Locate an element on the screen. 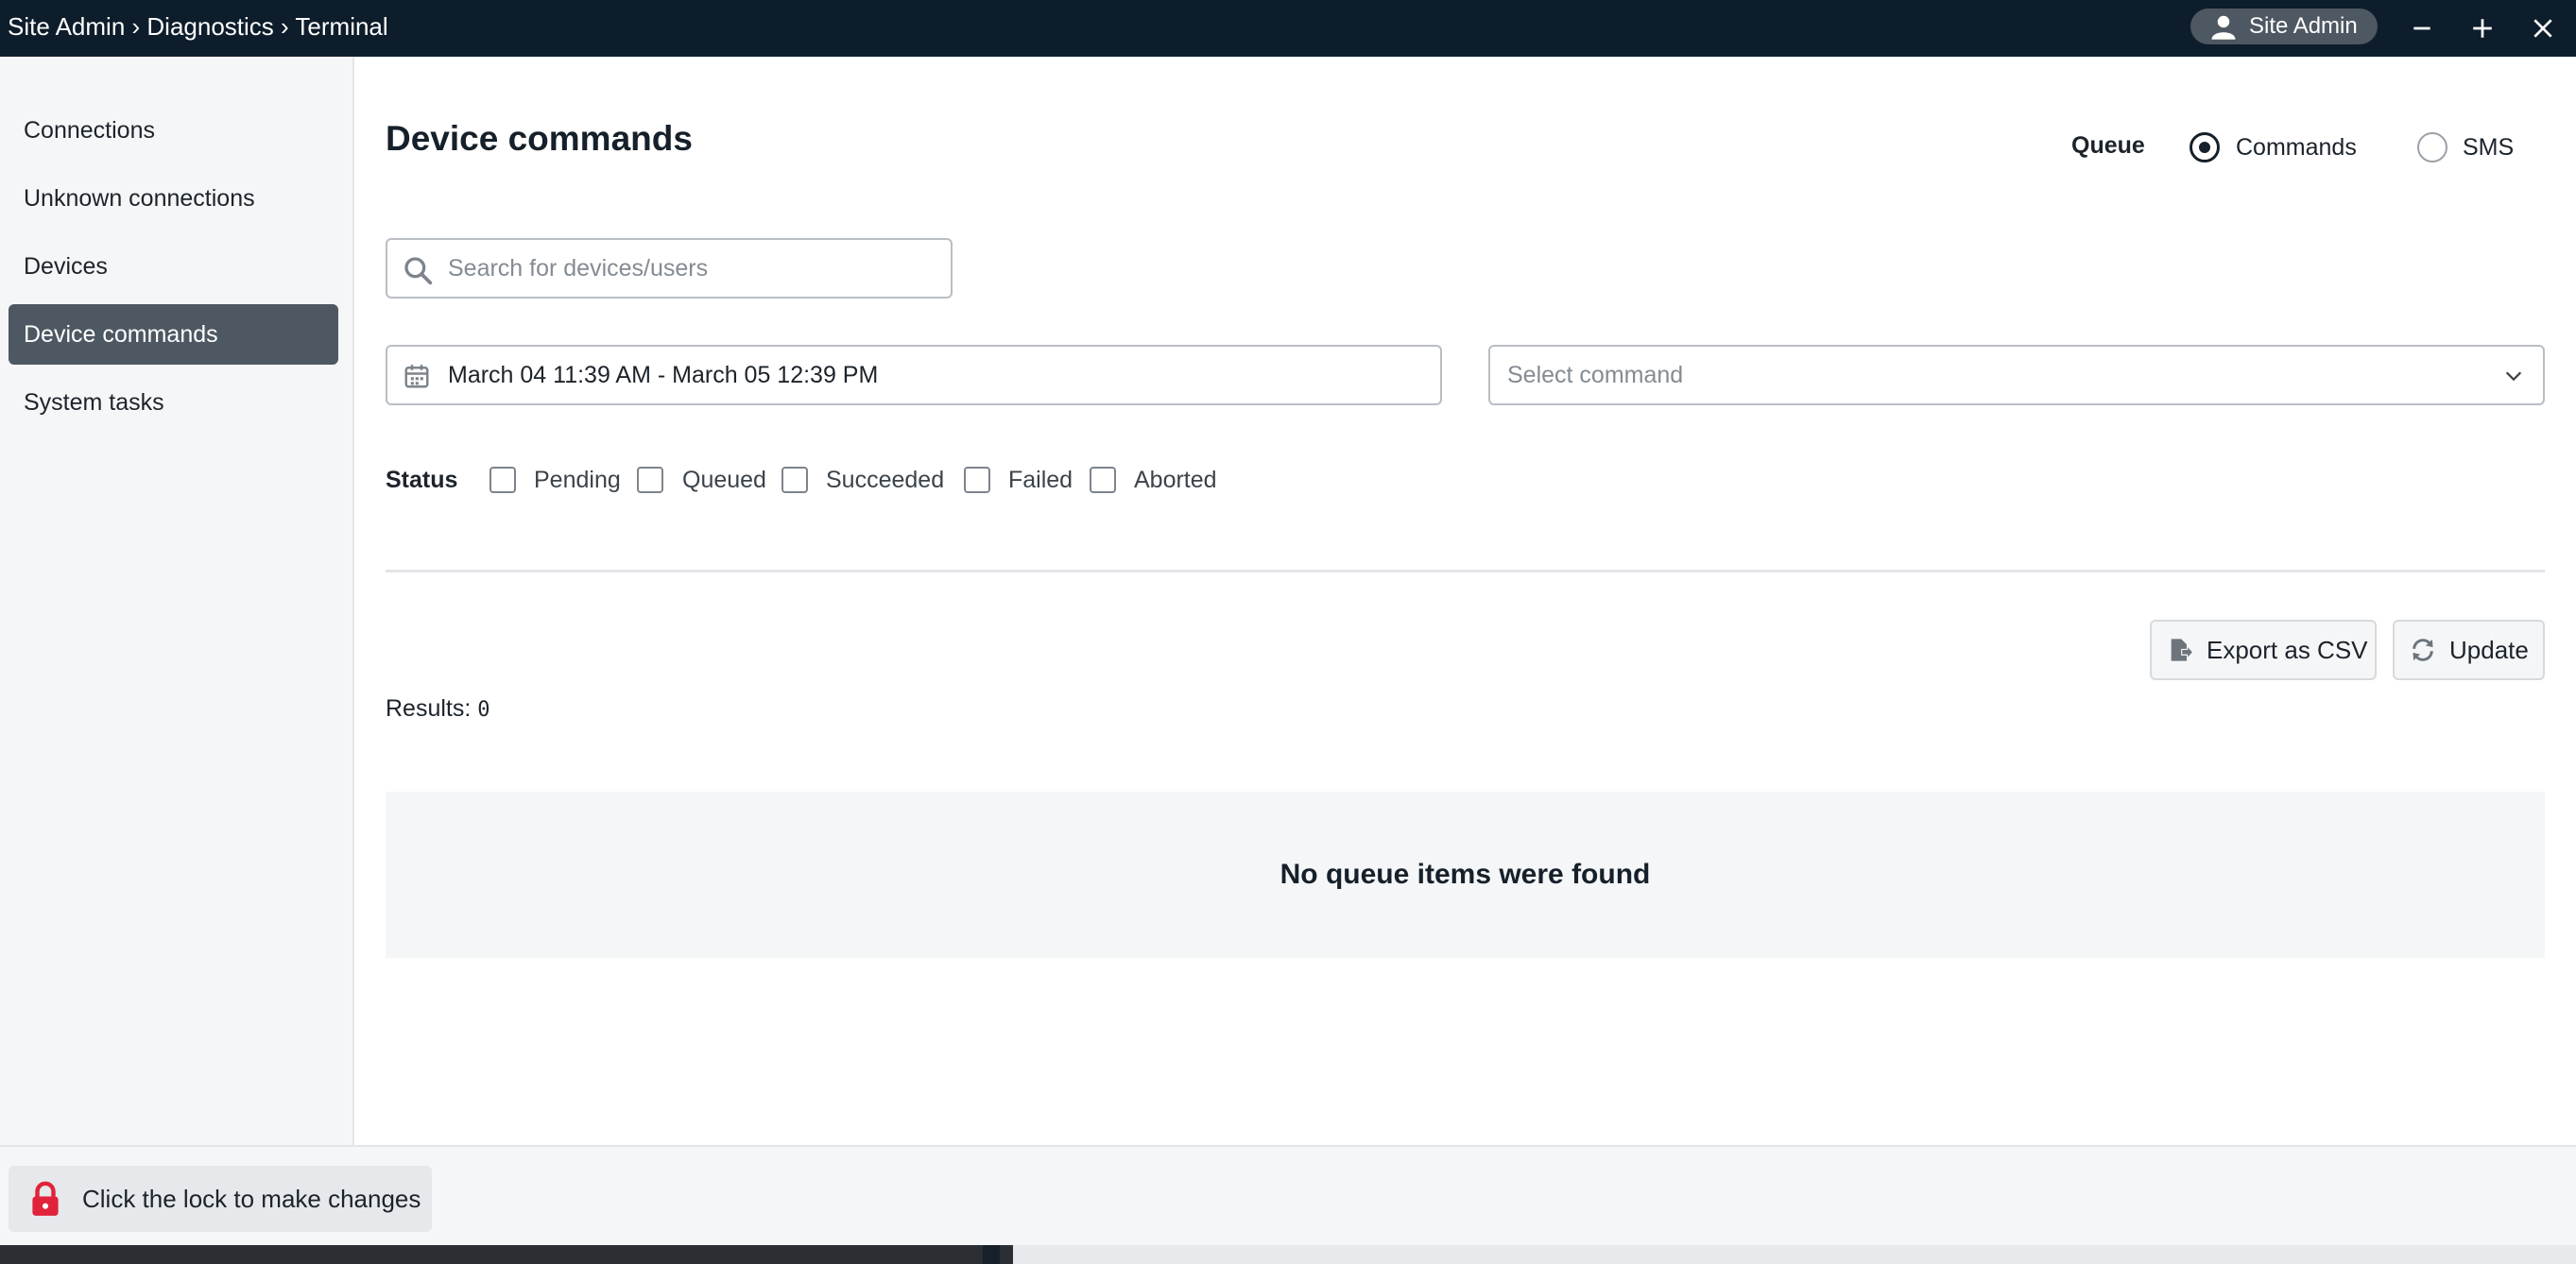  user-name: Site Admin is located at coordinates (2303, 26).